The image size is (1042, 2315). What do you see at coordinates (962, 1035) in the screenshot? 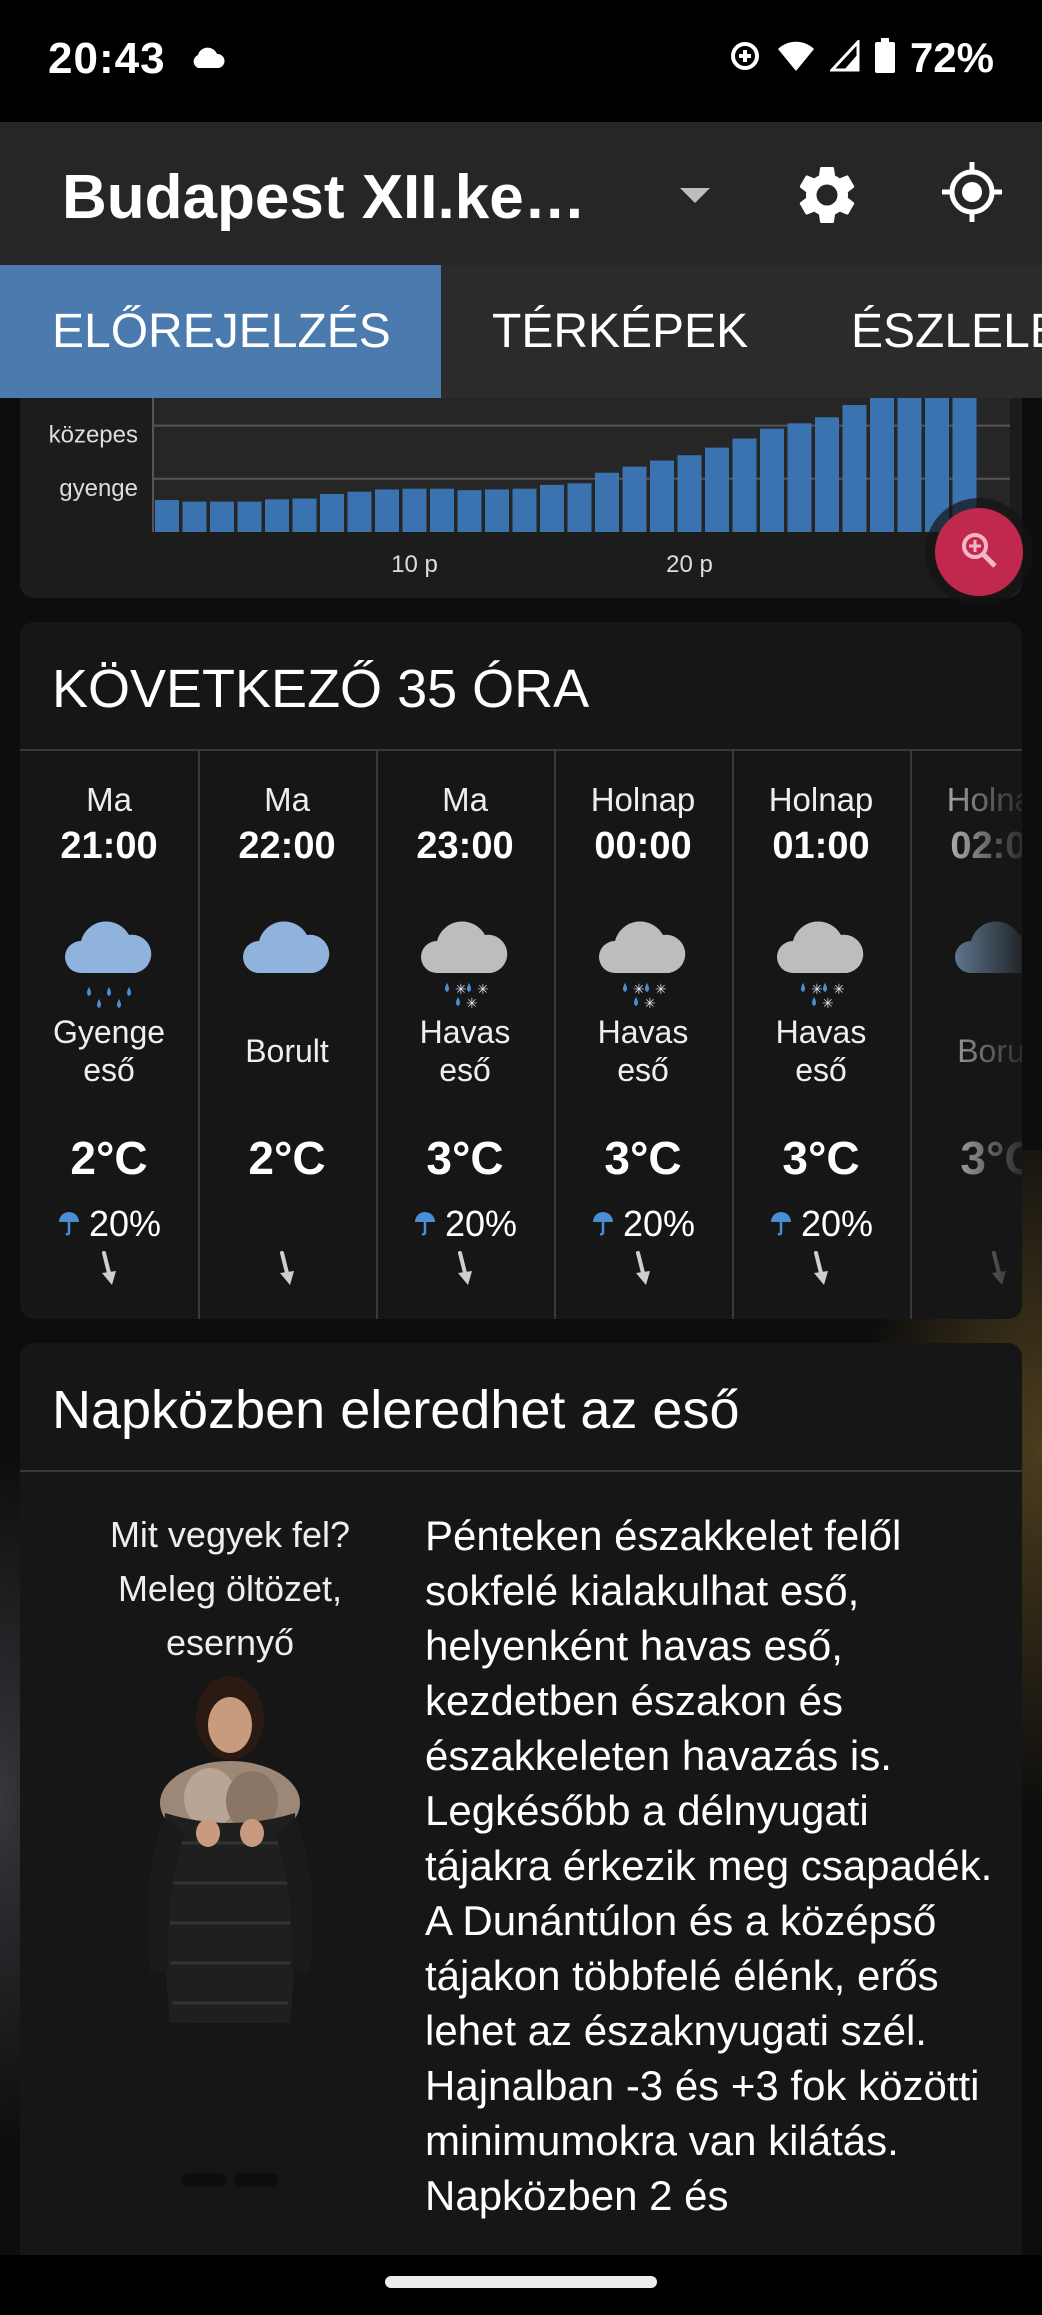
I see `scroll-fade` at bounding box center [962, 1035].